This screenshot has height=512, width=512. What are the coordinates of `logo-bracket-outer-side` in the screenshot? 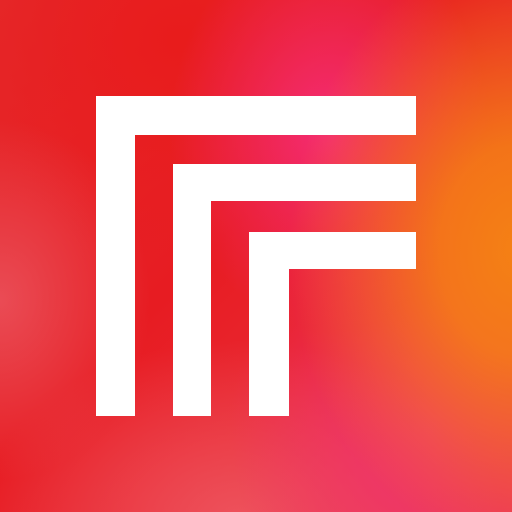 It's located at (115, 256).